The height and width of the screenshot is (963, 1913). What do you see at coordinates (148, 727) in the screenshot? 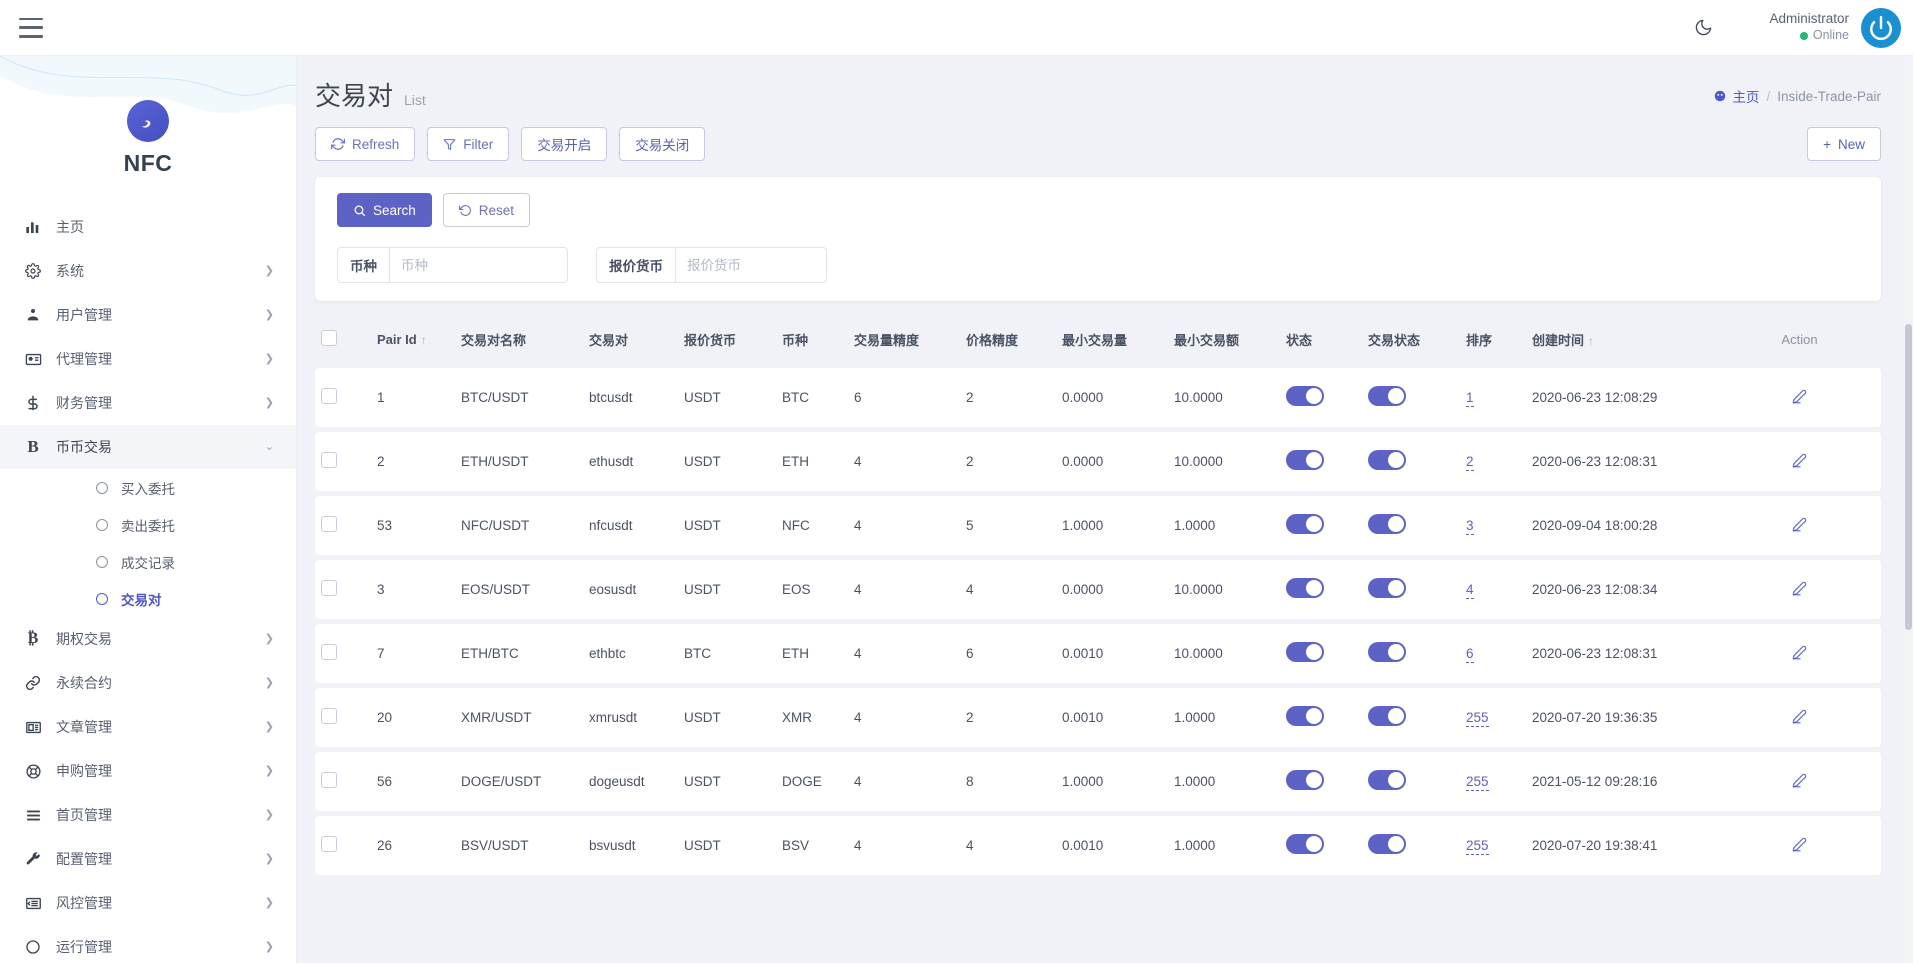
I see `sidebar-item-article-management: 文章管理 ❯` at bounding box center [148, 727].